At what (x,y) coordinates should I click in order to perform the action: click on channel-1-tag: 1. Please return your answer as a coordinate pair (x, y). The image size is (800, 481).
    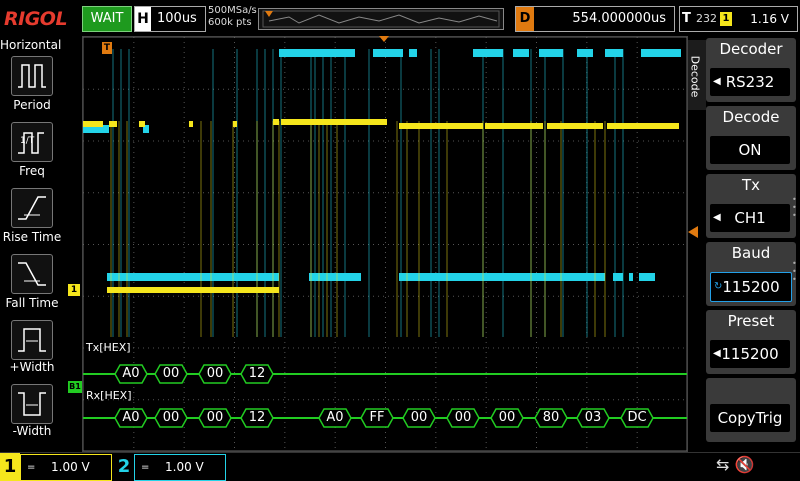
    Looking at the image, I should click on (10, 467).